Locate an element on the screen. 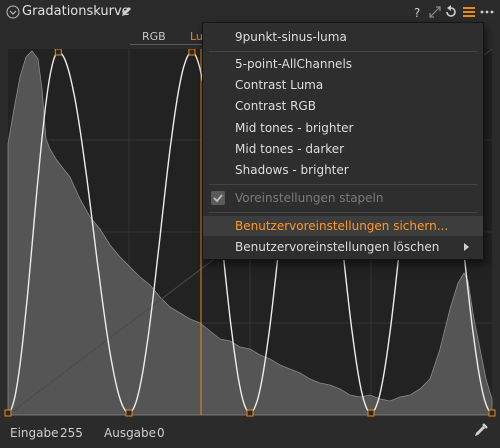 The width and height of the screenshot is (500, 448). output-value: 0 is located at coordinates (161, 433).